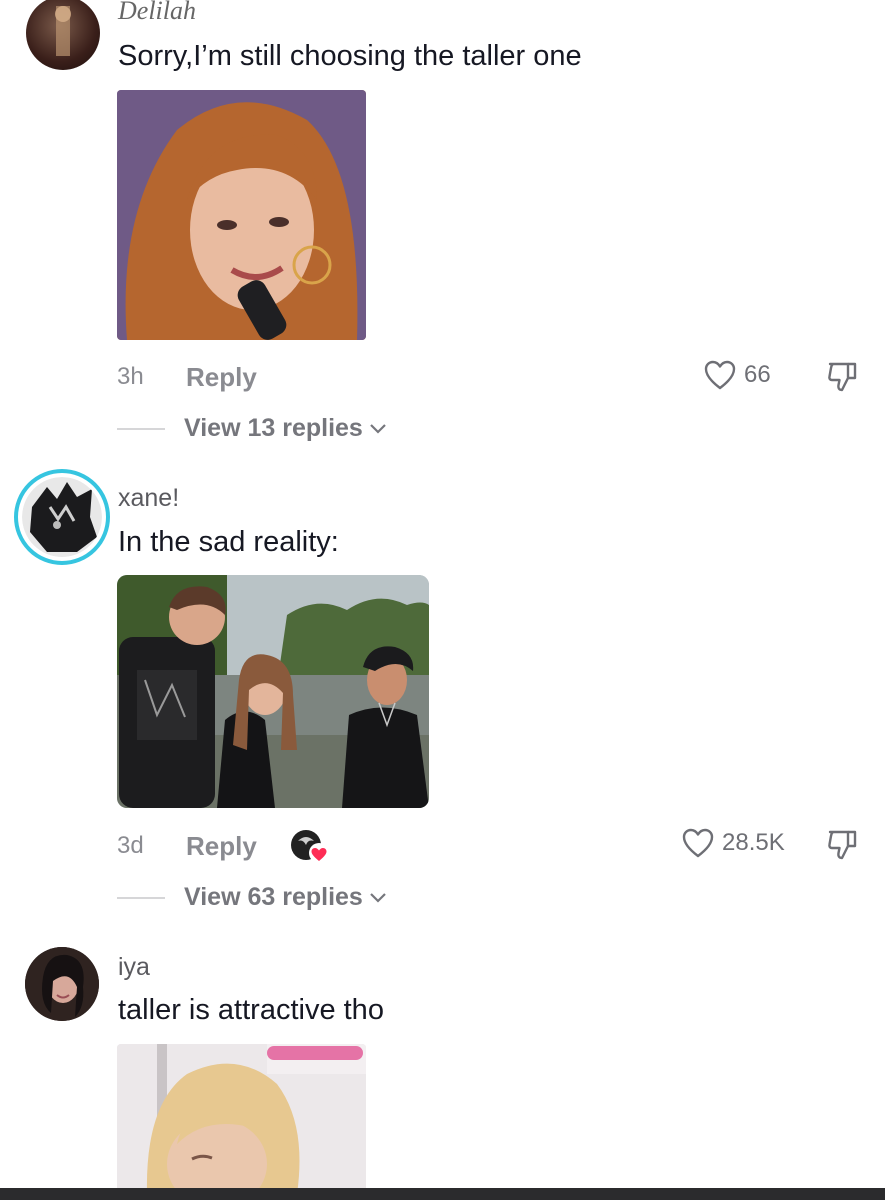 Image resolution: width=885 pixels, height=1200 pixels. What do you see at coordinates (130, 845) in the screenshot?
I see `comment-timestamp: 3d` at bounding box center [130, 845].